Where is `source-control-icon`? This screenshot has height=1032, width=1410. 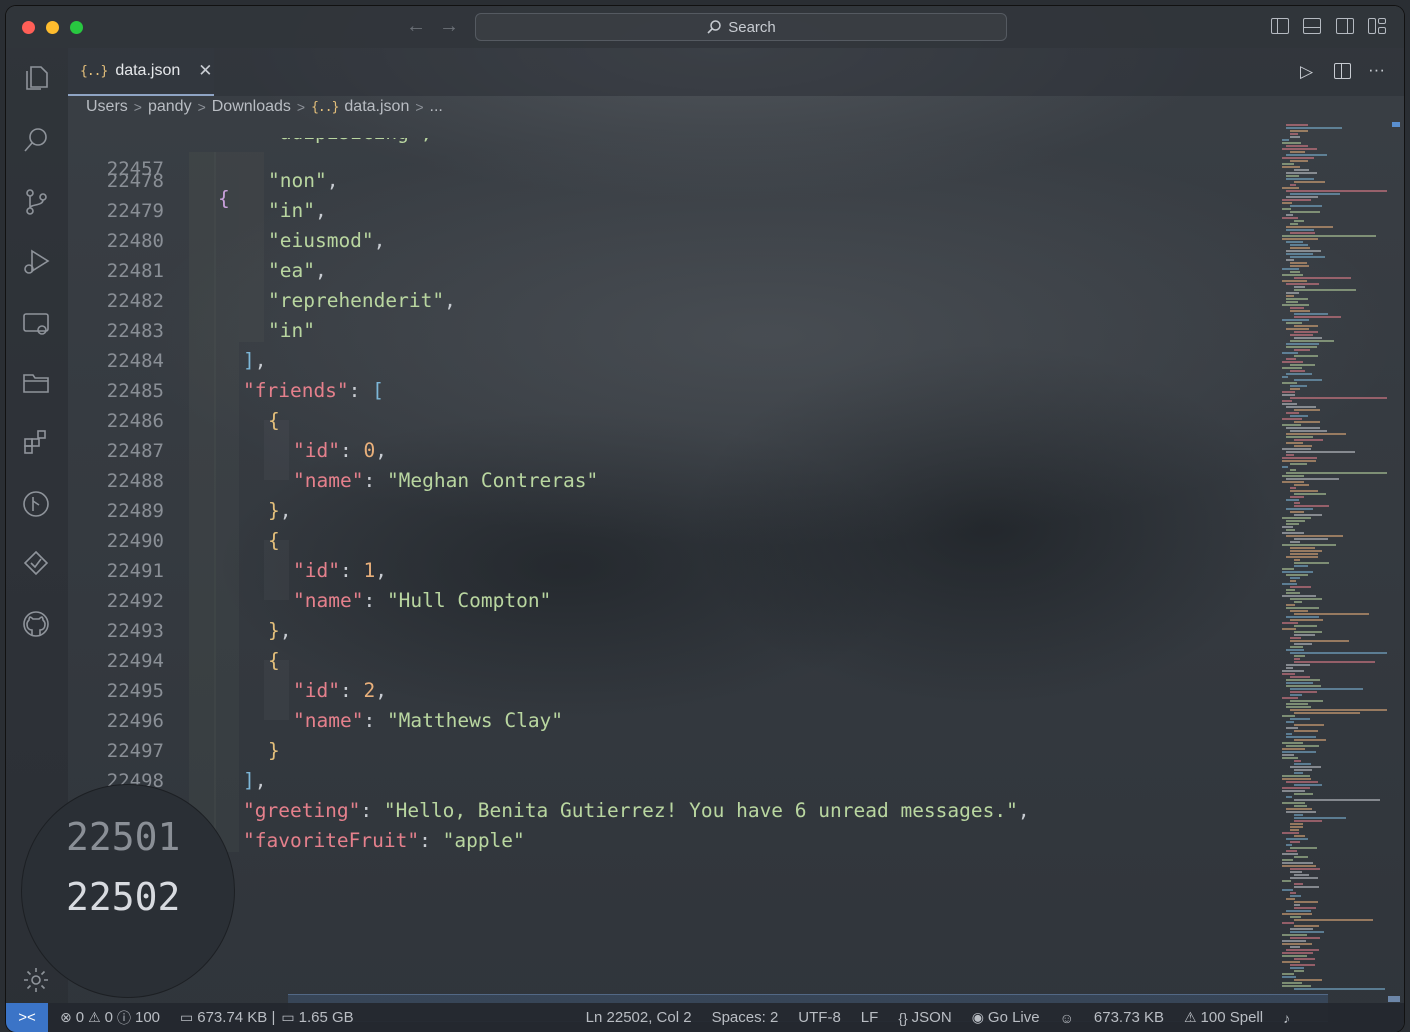
source-control-icon is located at coordinates (36, 202).